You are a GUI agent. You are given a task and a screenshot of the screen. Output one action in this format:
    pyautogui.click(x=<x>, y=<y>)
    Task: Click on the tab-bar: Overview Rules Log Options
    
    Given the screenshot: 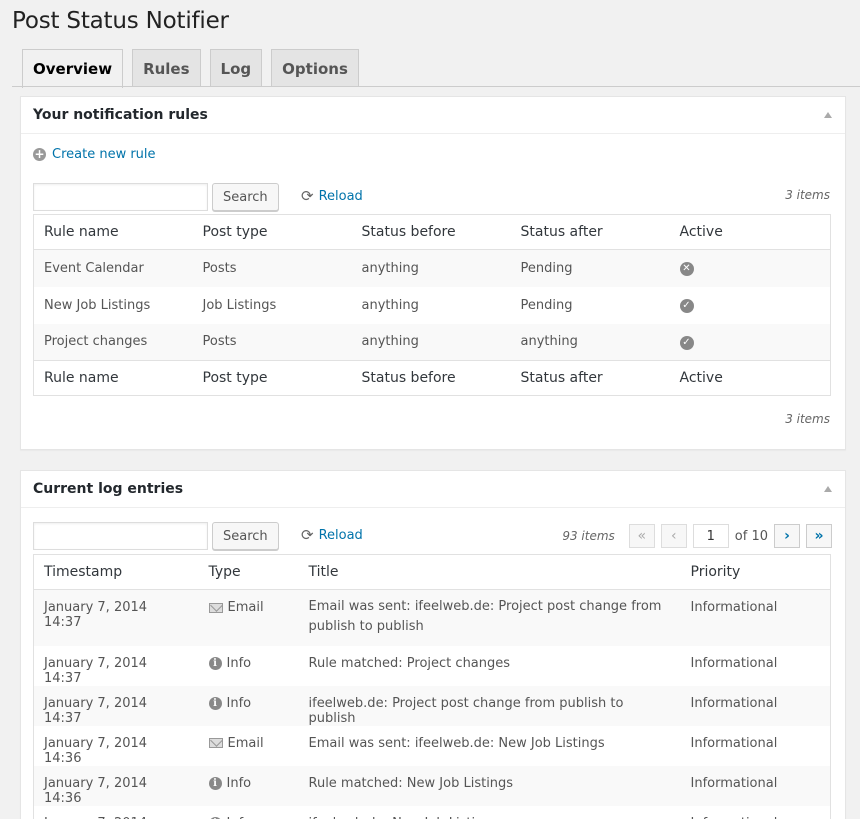 What is the action you would take?
    pyautogui.click(x=190, y=68)
    